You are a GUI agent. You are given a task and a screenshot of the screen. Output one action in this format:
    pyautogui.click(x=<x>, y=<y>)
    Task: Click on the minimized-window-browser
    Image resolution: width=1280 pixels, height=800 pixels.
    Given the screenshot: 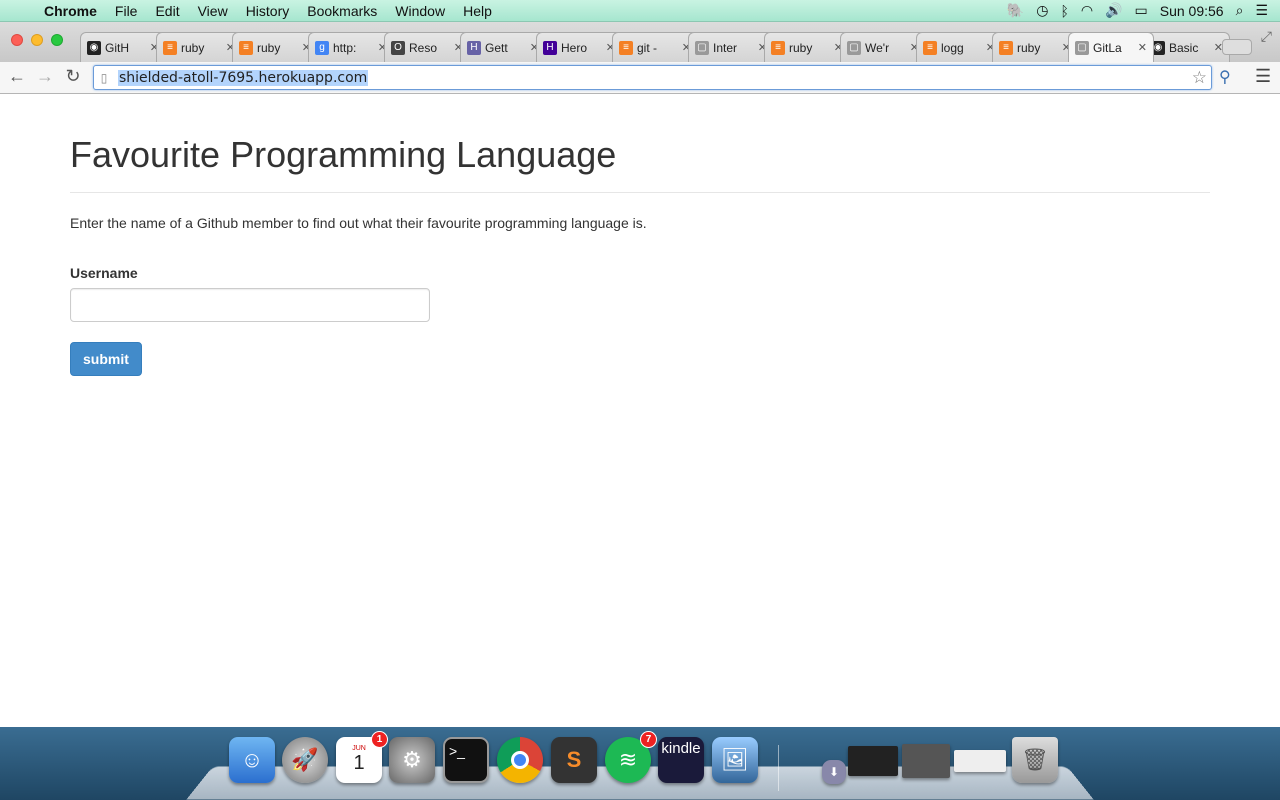 What is the action you would take?
    pyautogui.click(x=980, y=761)
    